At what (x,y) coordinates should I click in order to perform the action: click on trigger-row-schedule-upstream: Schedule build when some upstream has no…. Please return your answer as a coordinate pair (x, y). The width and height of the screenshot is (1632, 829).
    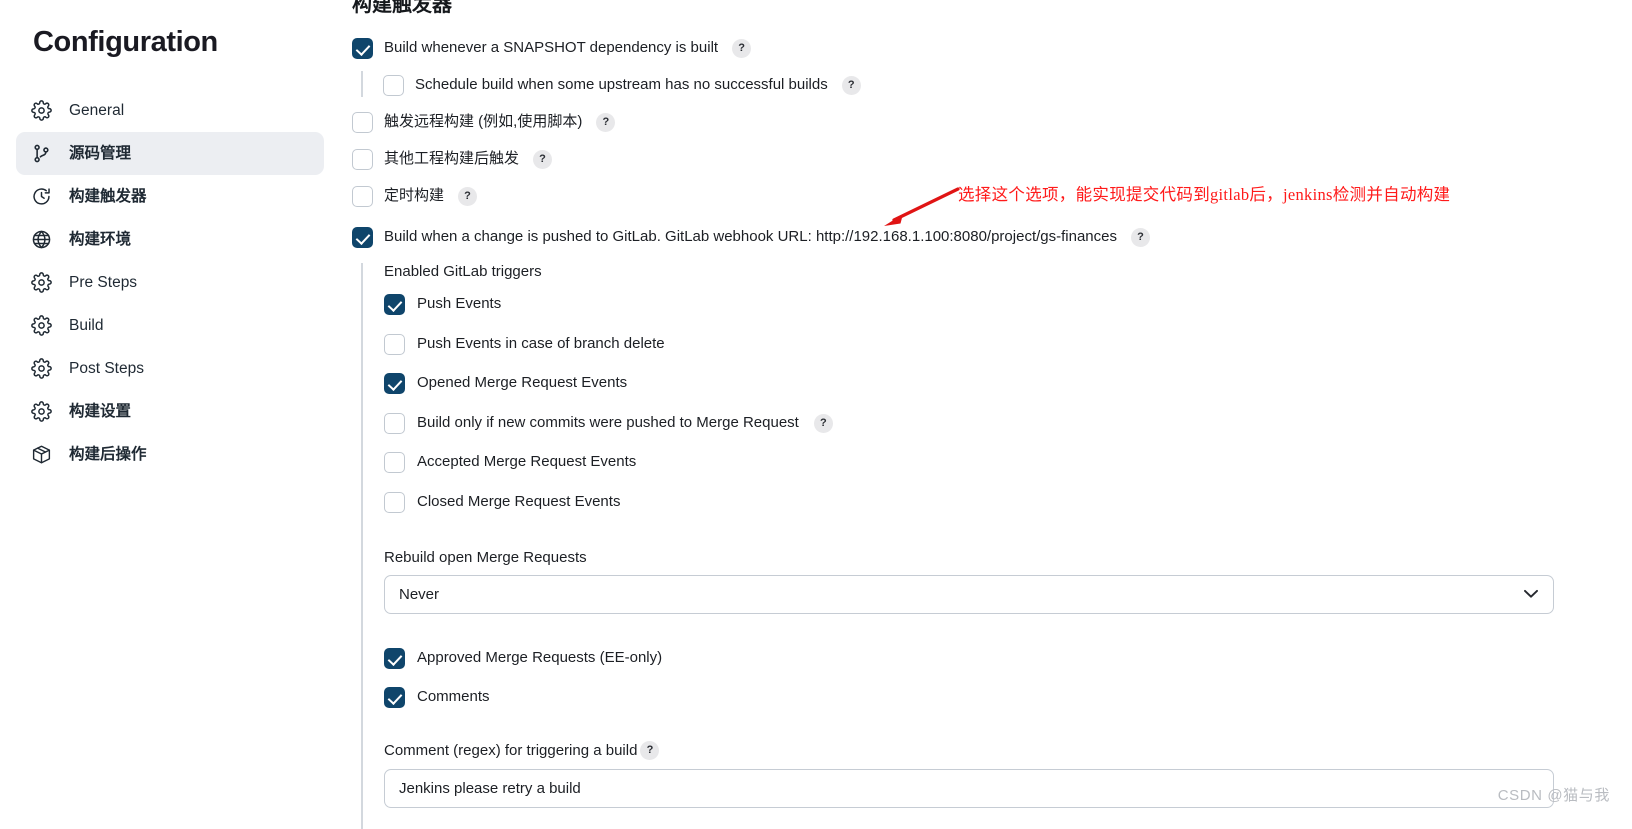
    Looking at the image, I should click on (953, 84).